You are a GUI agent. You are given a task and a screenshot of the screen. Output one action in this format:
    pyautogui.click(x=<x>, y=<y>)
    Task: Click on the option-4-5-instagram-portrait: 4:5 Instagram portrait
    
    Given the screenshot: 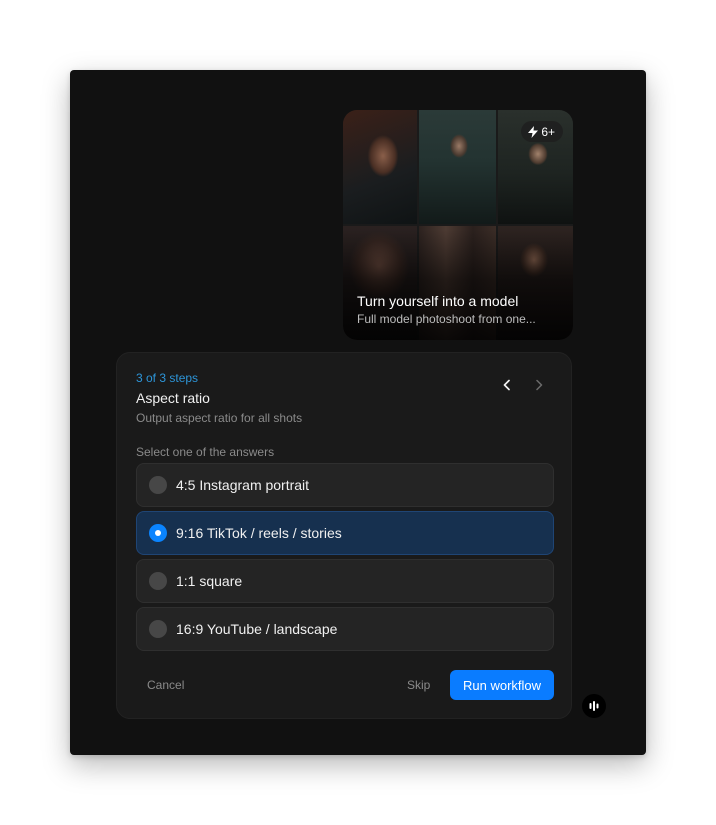 What is the action you would take?
    pyautogui.click(x=345, y=485)
    